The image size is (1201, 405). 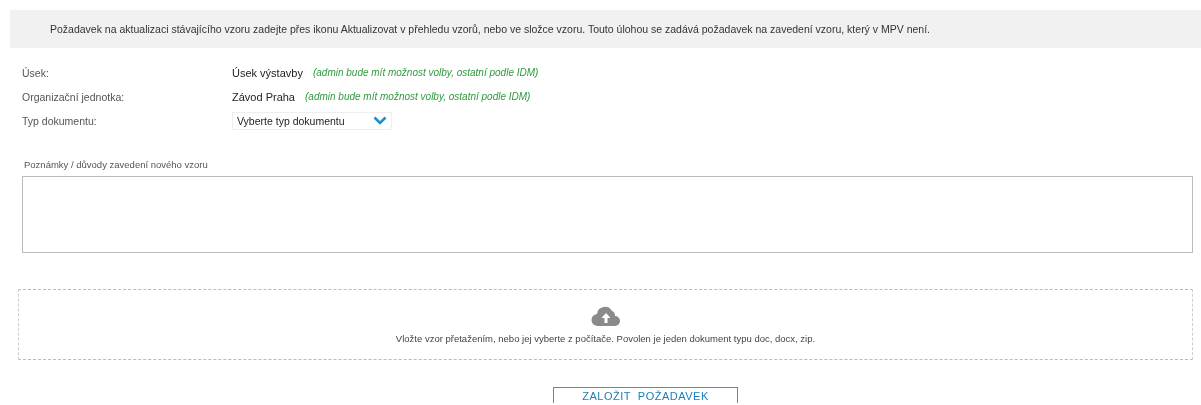 I want to click on cloud-upload-icon, so click(x=605, y=316).